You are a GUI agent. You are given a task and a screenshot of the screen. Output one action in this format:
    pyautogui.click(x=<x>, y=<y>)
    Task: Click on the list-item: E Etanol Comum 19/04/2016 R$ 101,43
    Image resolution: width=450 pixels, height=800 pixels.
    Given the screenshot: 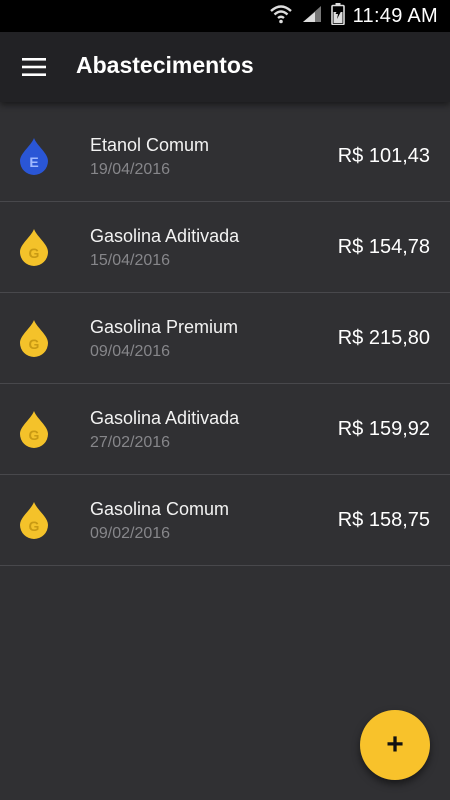 What is the action you would take?
    pyautogui.click(x=225, y=156)
    